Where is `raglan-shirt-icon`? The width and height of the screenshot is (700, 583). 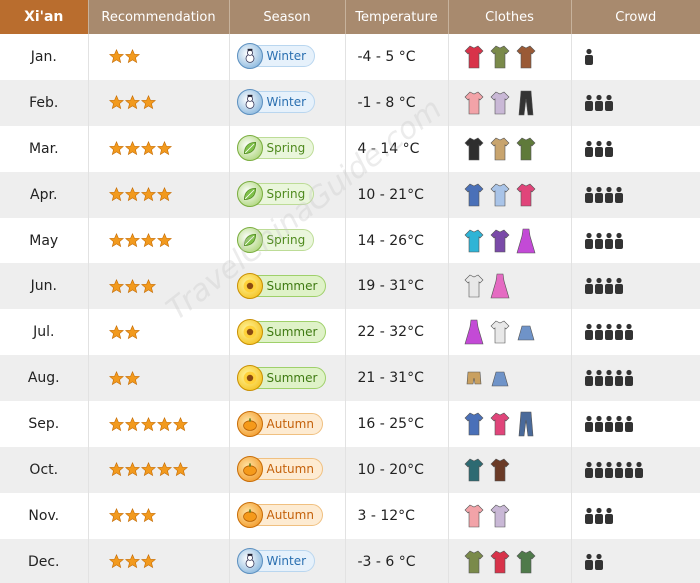 raglan-shirt-icon is located at coordinates (473, 424).